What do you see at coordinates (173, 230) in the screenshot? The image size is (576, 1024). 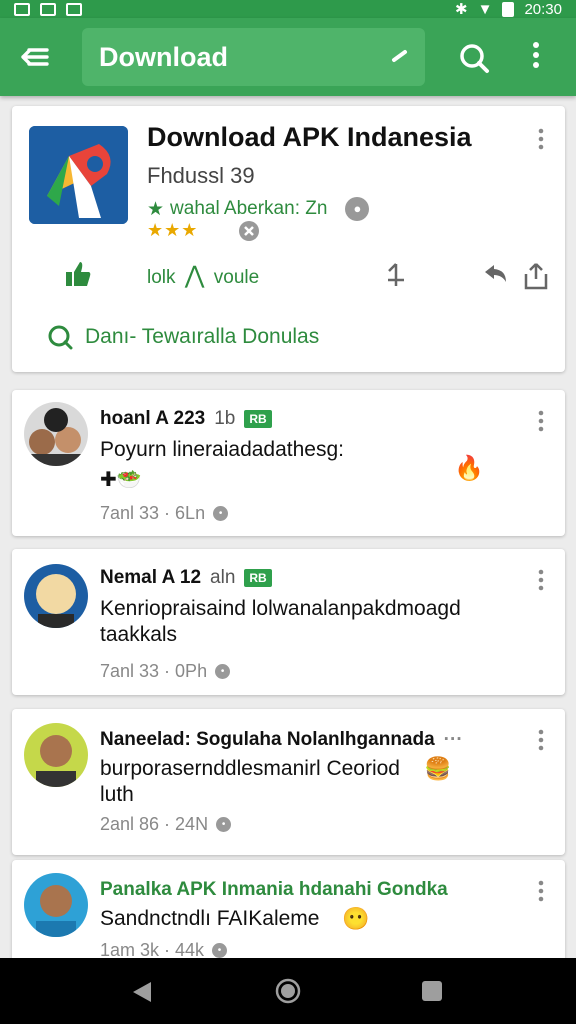 I see `star-rating: ★★★` at bounding box center [173, 230].